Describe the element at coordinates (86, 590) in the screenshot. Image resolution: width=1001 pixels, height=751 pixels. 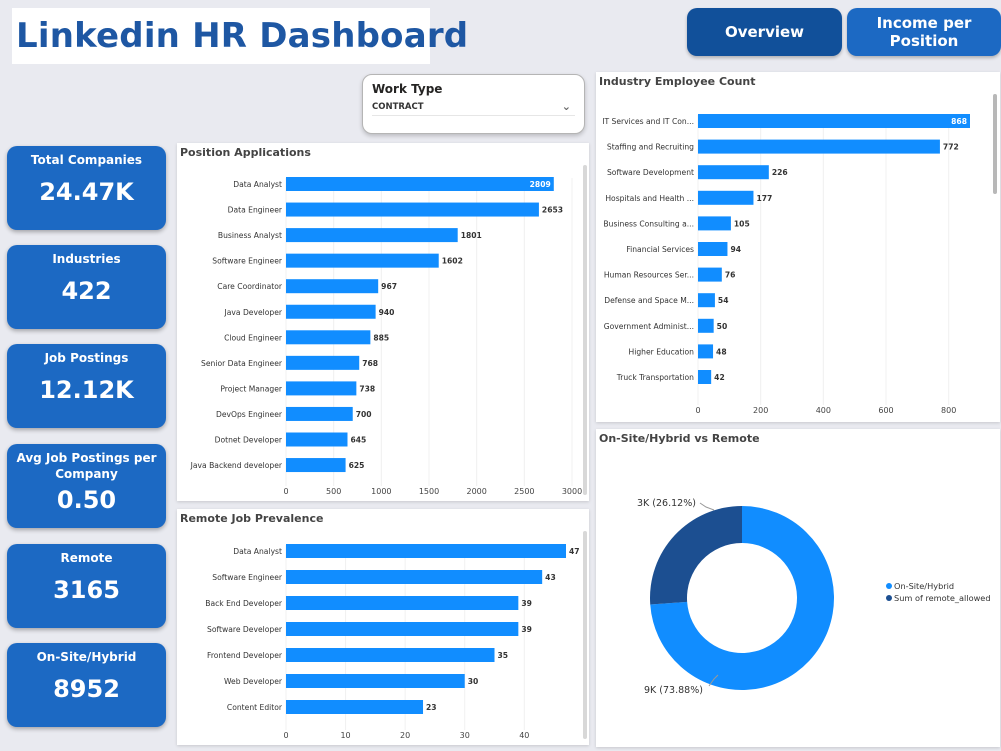
I see `kpi-value: 3165` at that location.